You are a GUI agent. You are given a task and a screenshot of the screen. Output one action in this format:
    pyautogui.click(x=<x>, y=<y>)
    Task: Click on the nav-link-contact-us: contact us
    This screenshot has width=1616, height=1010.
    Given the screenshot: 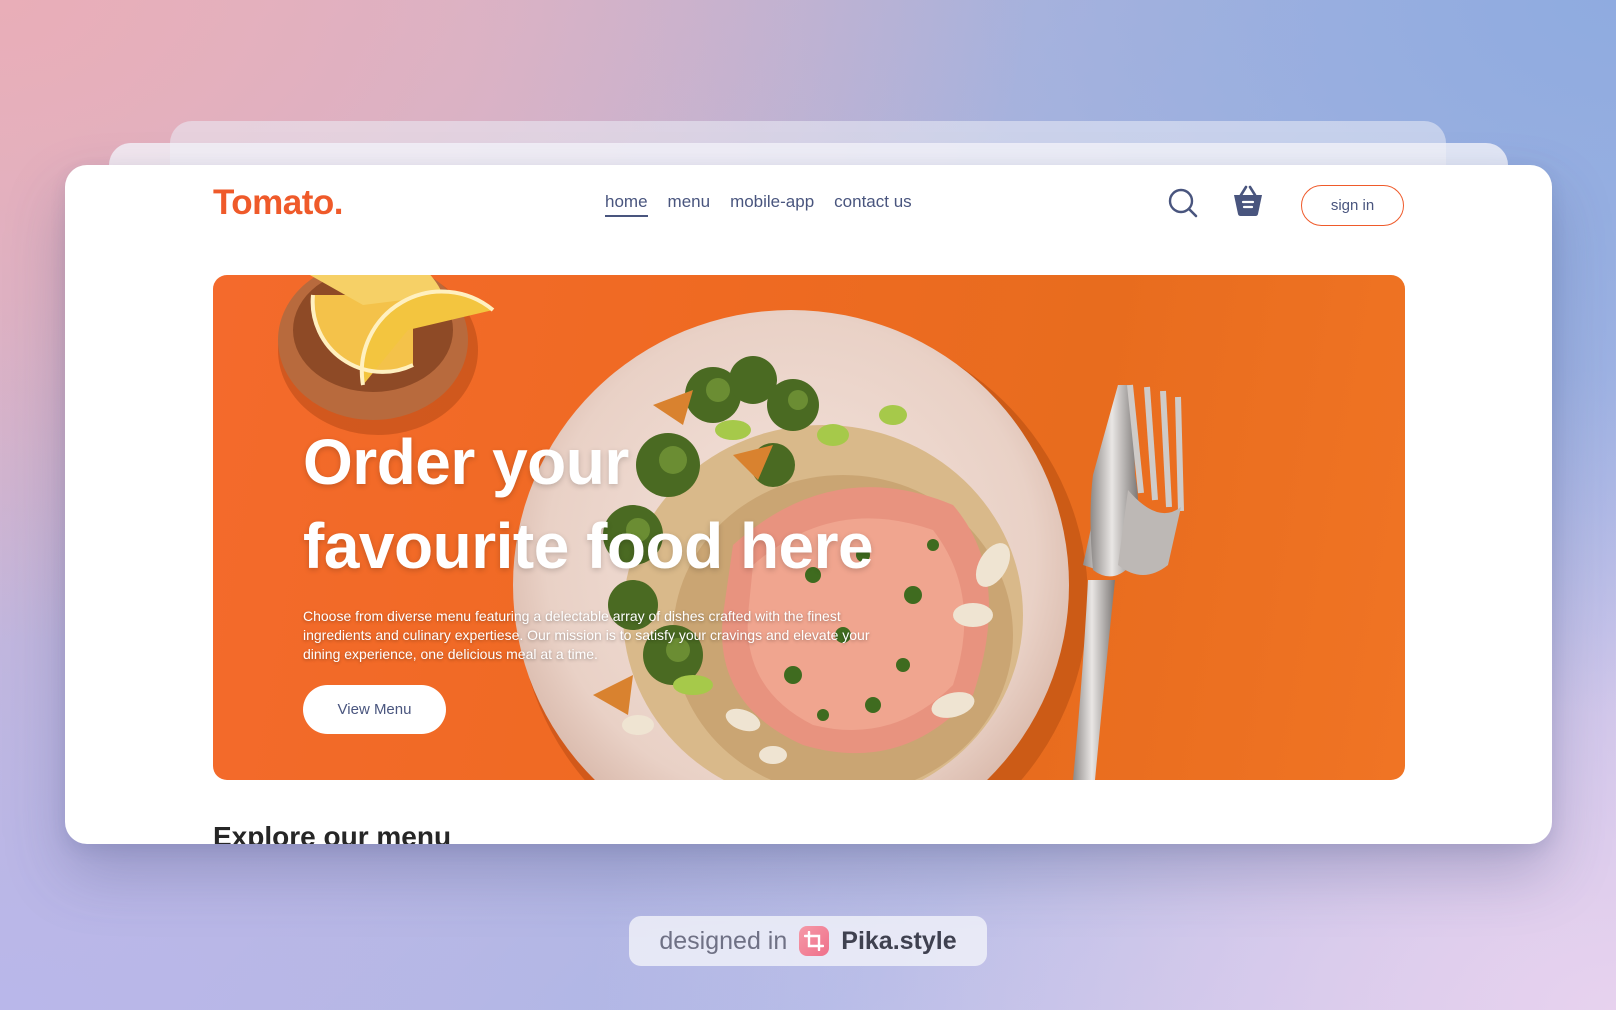 What is the action you would take?
    pyautogui.click(x=873, y=204)
    